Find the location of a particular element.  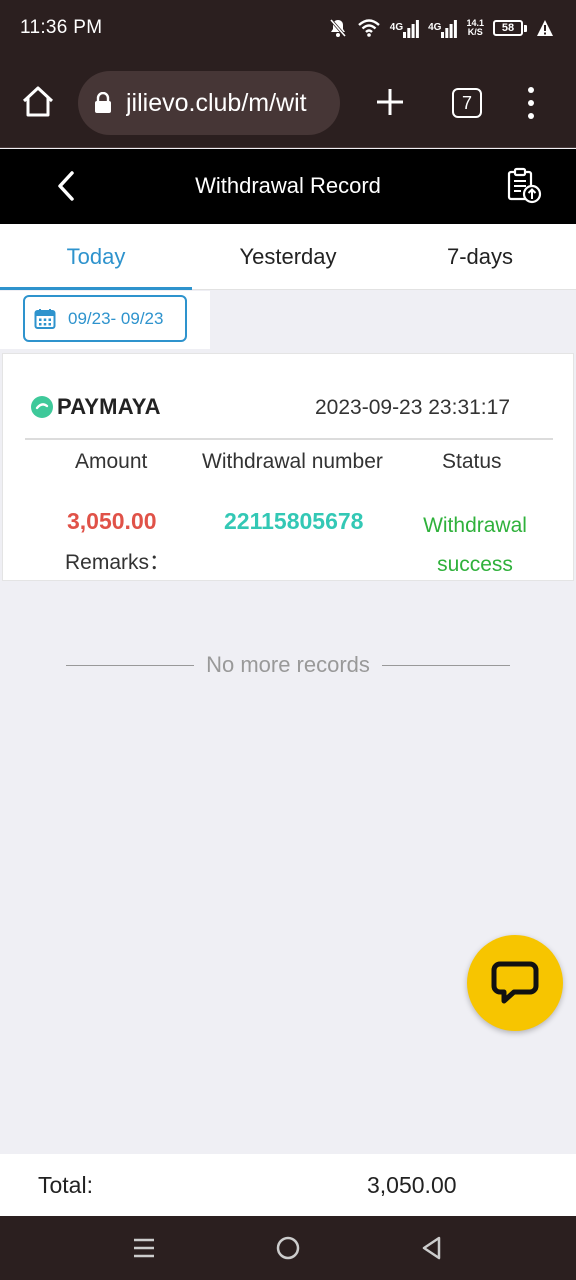

payment-method: PAYMAYA is located at coordinates (96, 407).